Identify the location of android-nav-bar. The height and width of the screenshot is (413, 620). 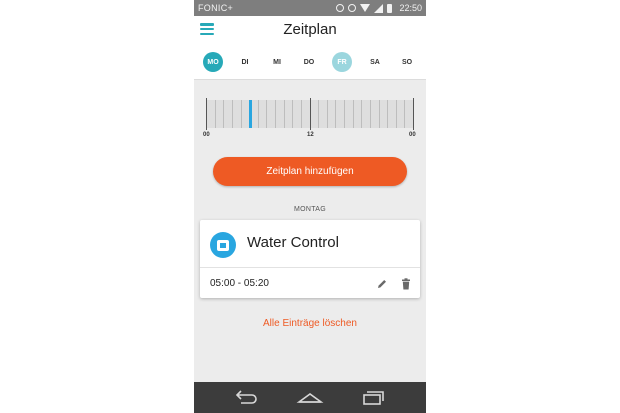
(310, 397).